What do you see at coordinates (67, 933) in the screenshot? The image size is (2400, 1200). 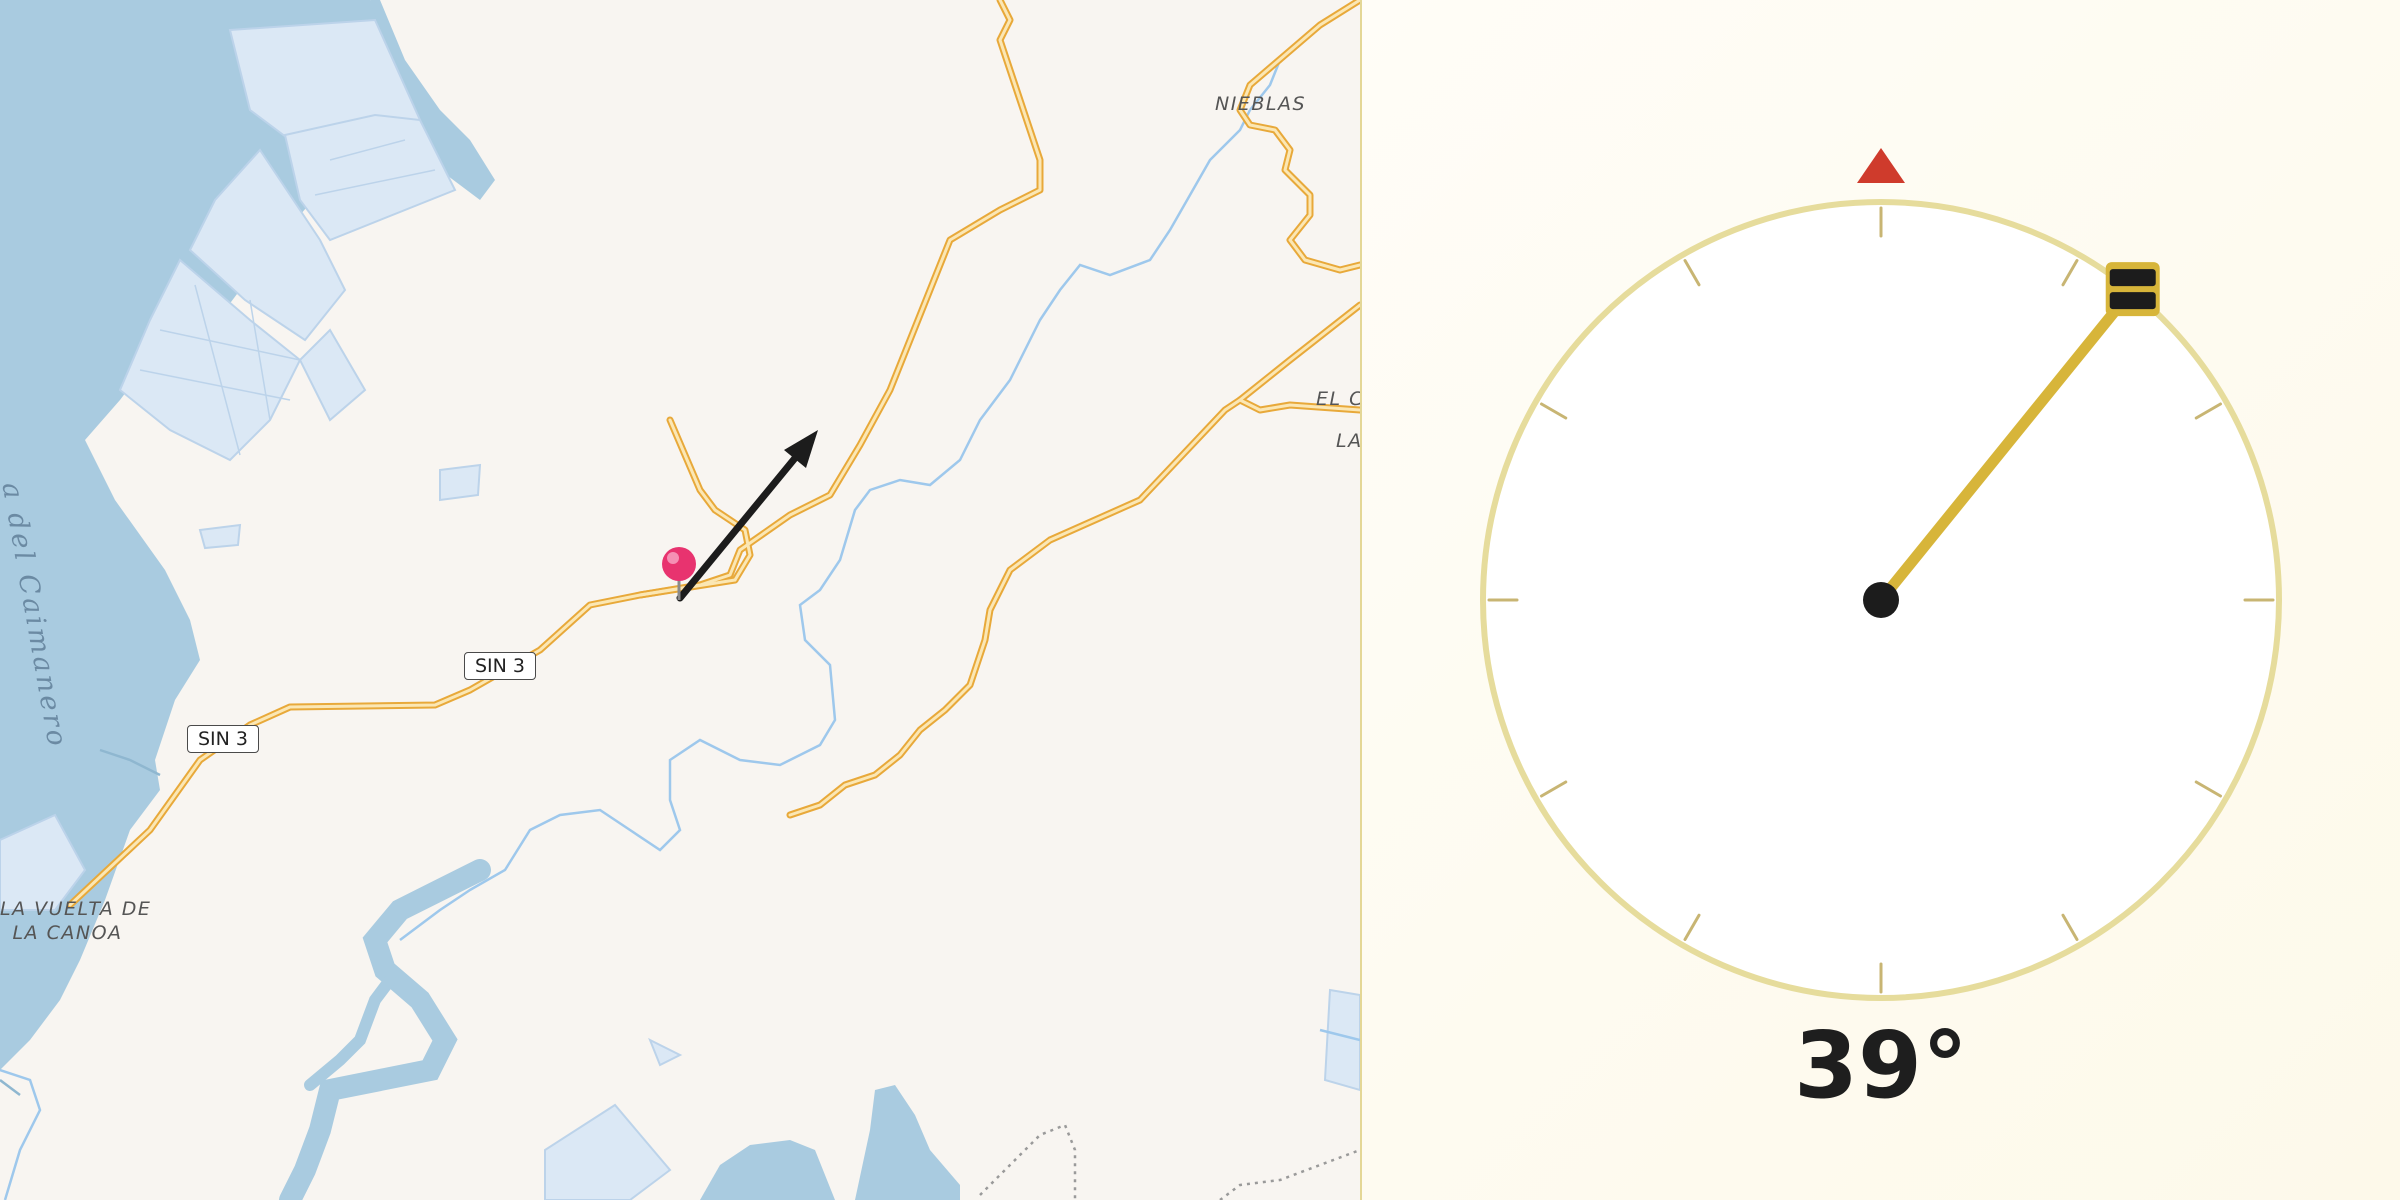 I see `place-label-la-vuelta-line2: LA CANOA` at bounding box center [67, 933].